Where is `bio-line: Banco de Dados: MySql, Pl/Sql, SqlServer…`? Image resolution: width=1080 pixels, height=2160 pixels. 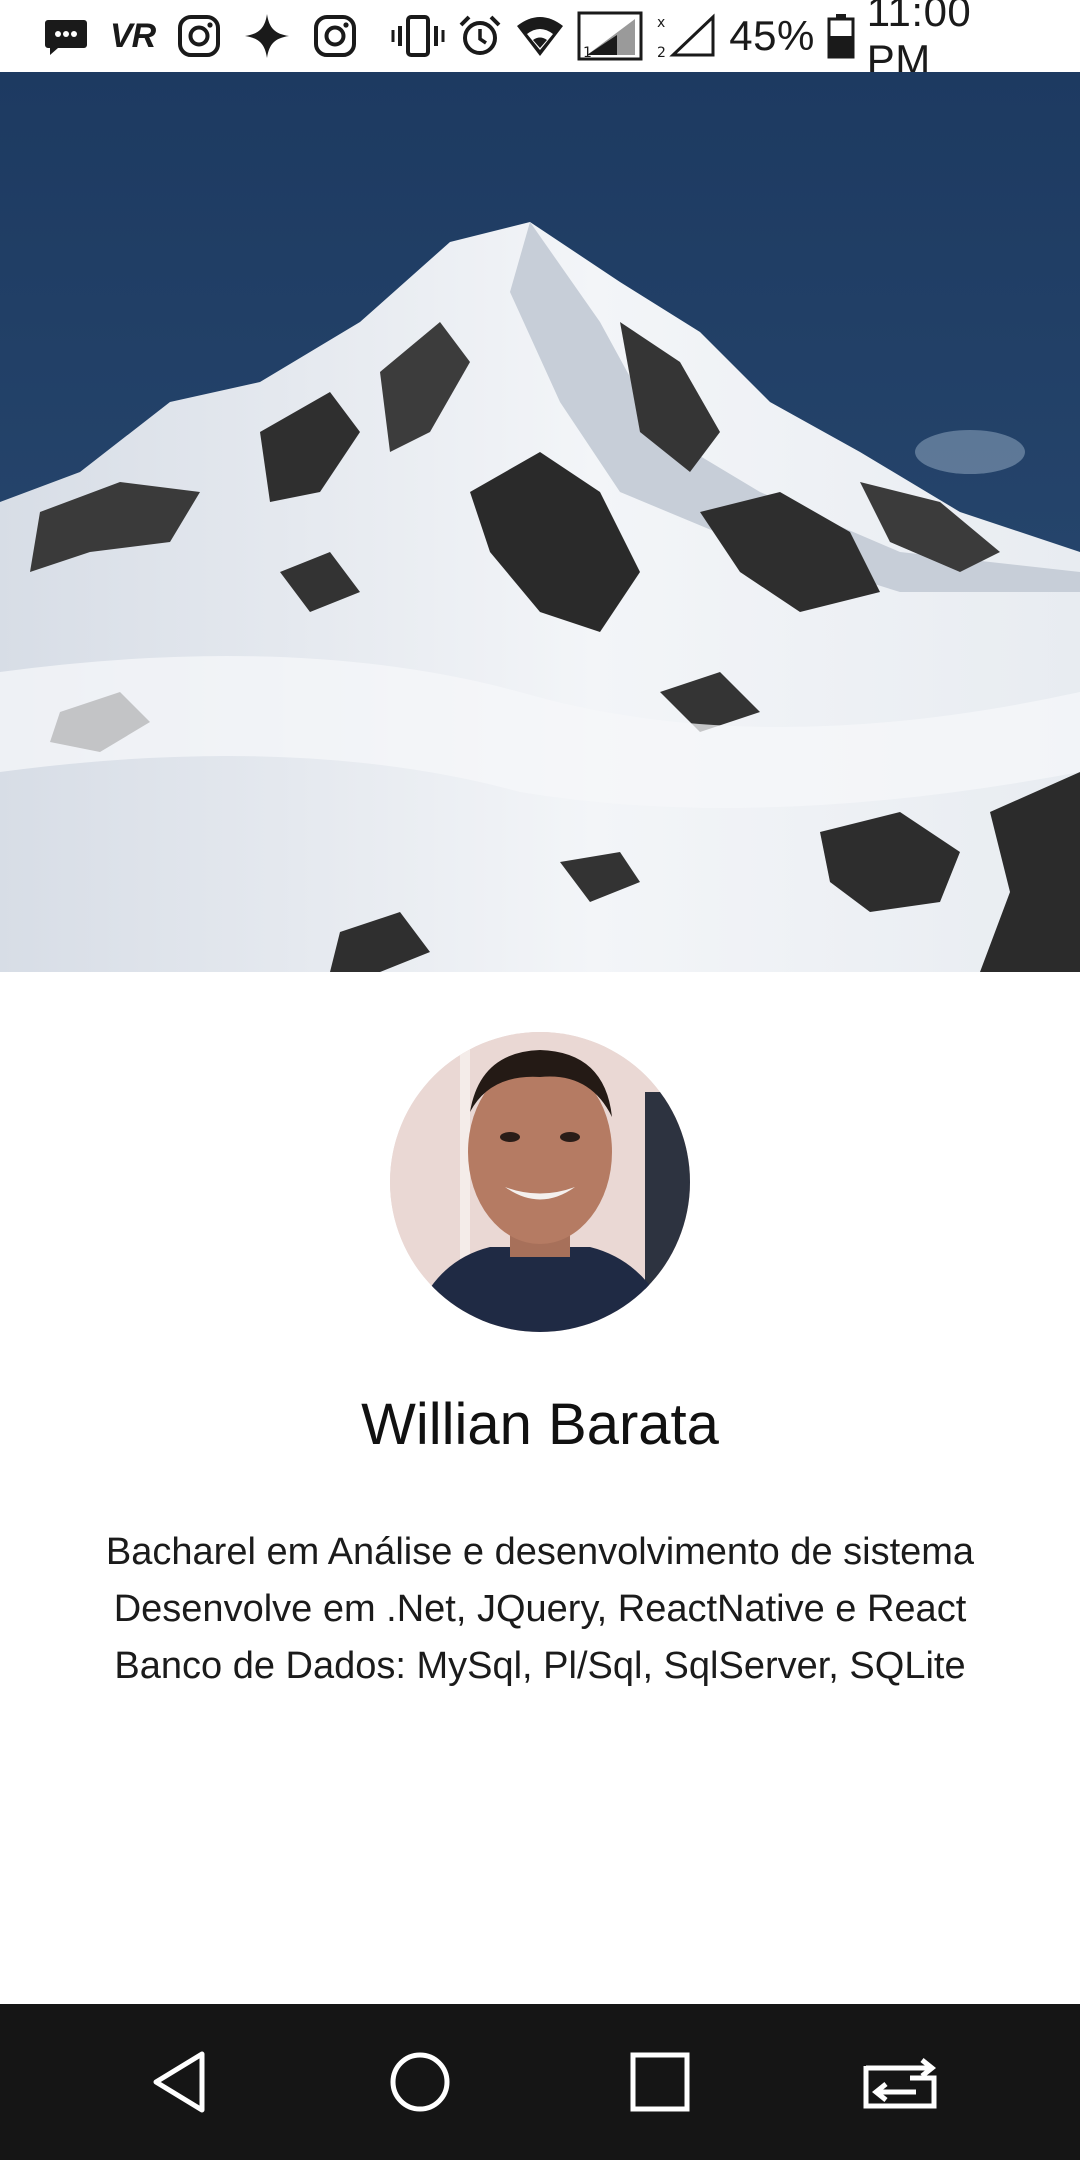
bio-line: Banco de Dados: MySql, Pl/Sql, SqlServer… is located at coordinates (540, 1666).